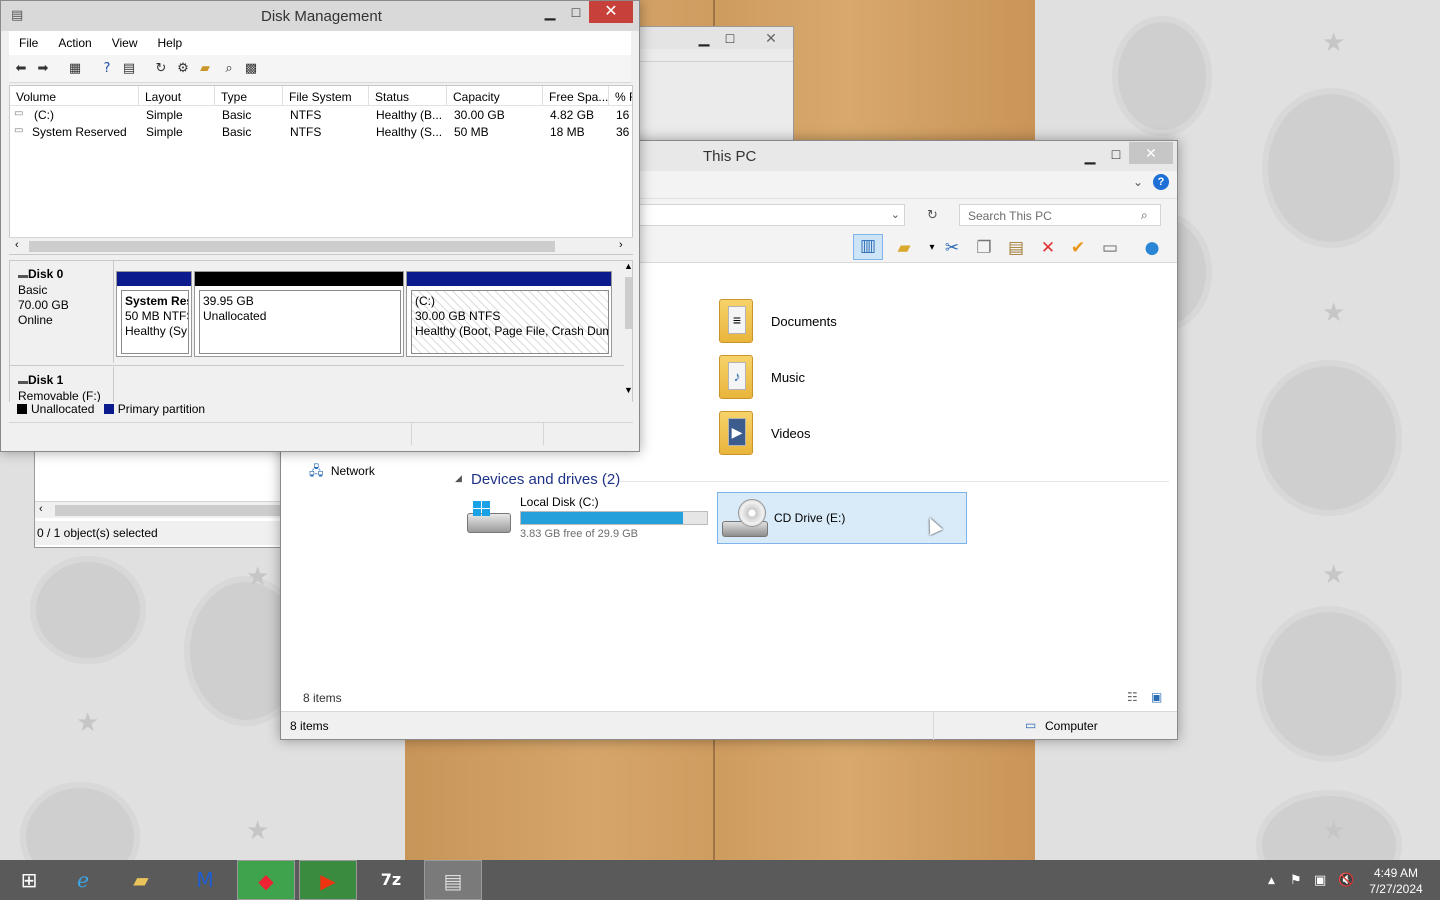 The image size is (1440, 900). I want to click on menu-file: File, so click(28, 40).